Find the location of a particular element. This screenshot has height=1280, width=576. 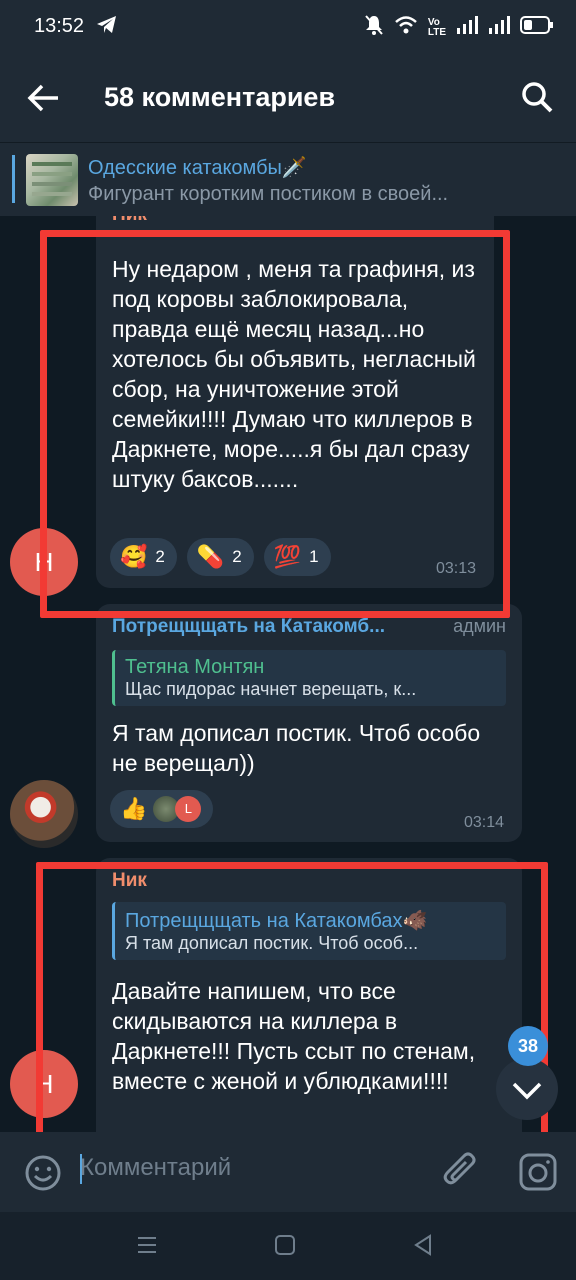

thumbs-up-icon: 👍 is located at coordinates (134, 808).